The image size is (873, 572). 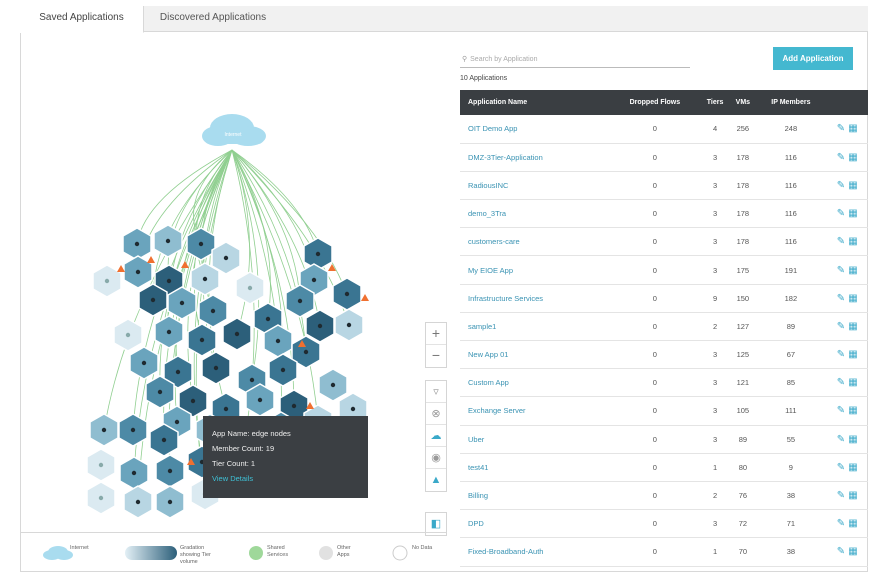 I want to click on add-application-button: Add Application, so click(x=813, y=58).